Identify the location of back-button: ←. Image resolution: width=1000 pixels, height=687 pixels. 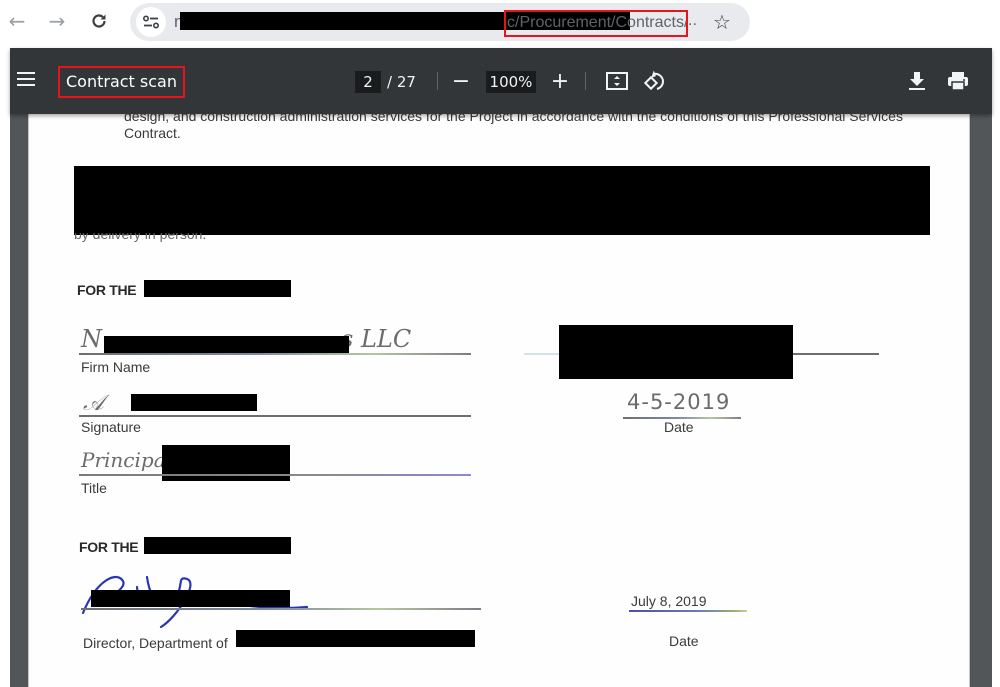
(17, 21).